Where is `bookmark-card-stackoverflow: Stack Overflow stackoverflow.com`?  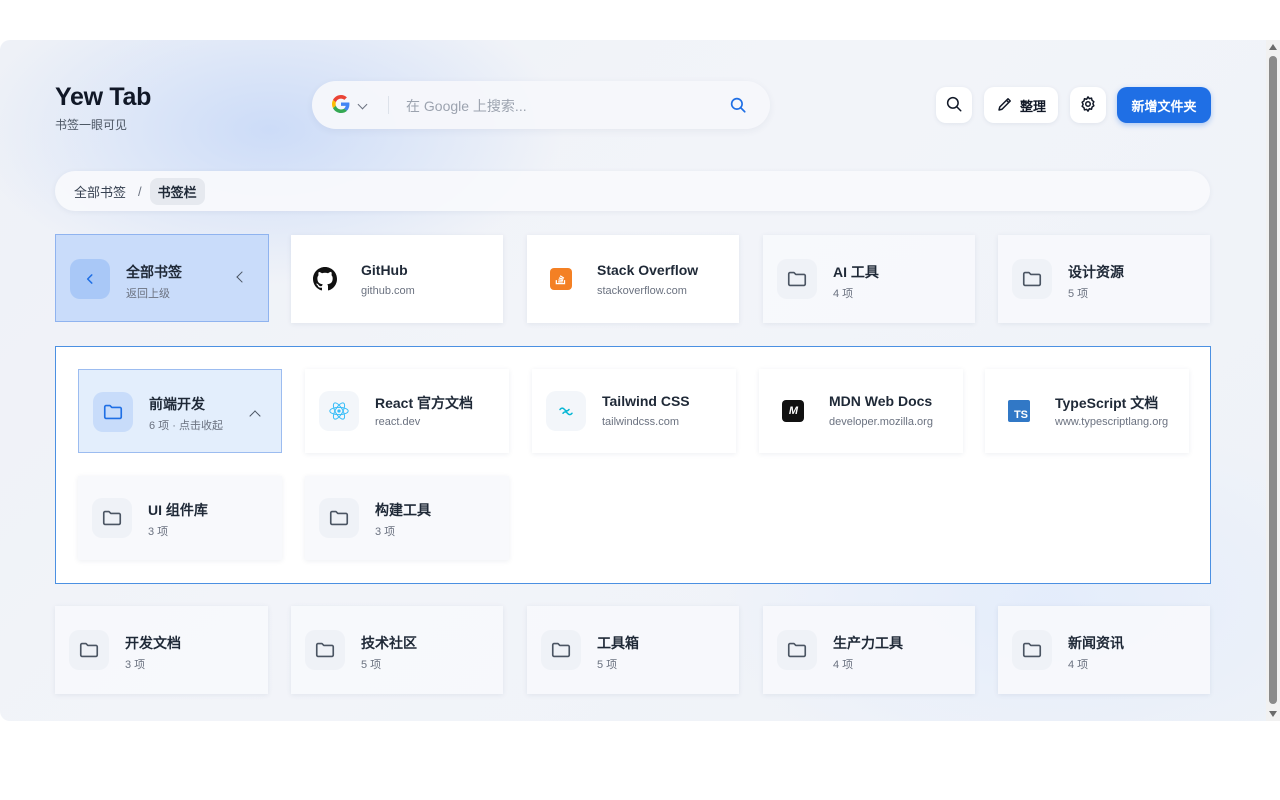
bookmark-card-stackoverflow: Stack Overflow stackoverflow.com is located at coordinates (633, 279).